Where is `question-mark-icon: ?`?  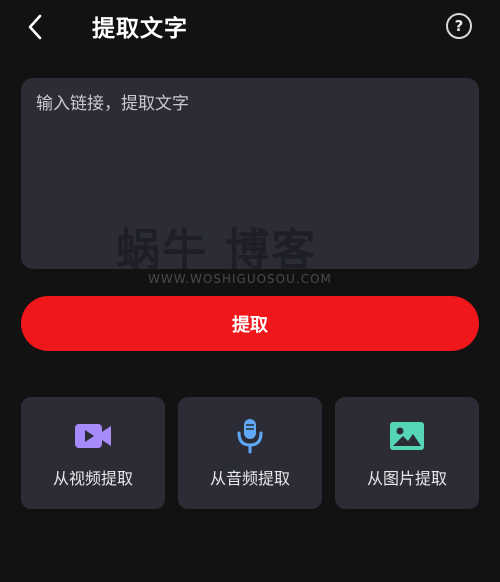
question-mark-icon: ? is located at coordinates (459, 26).